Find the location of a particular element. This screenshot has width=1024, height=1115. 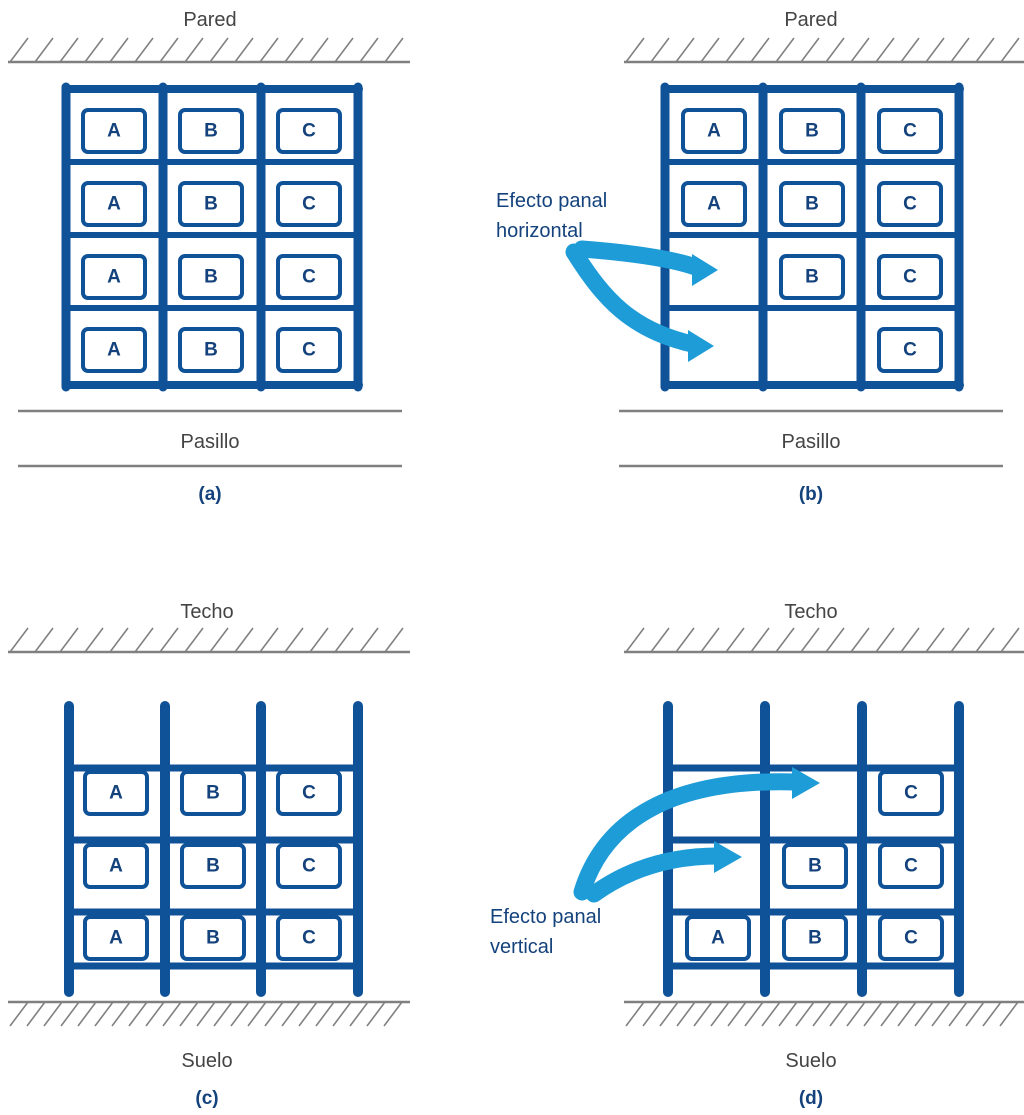

panel-c-top-label: Techo is located at coordinates (206, 612).